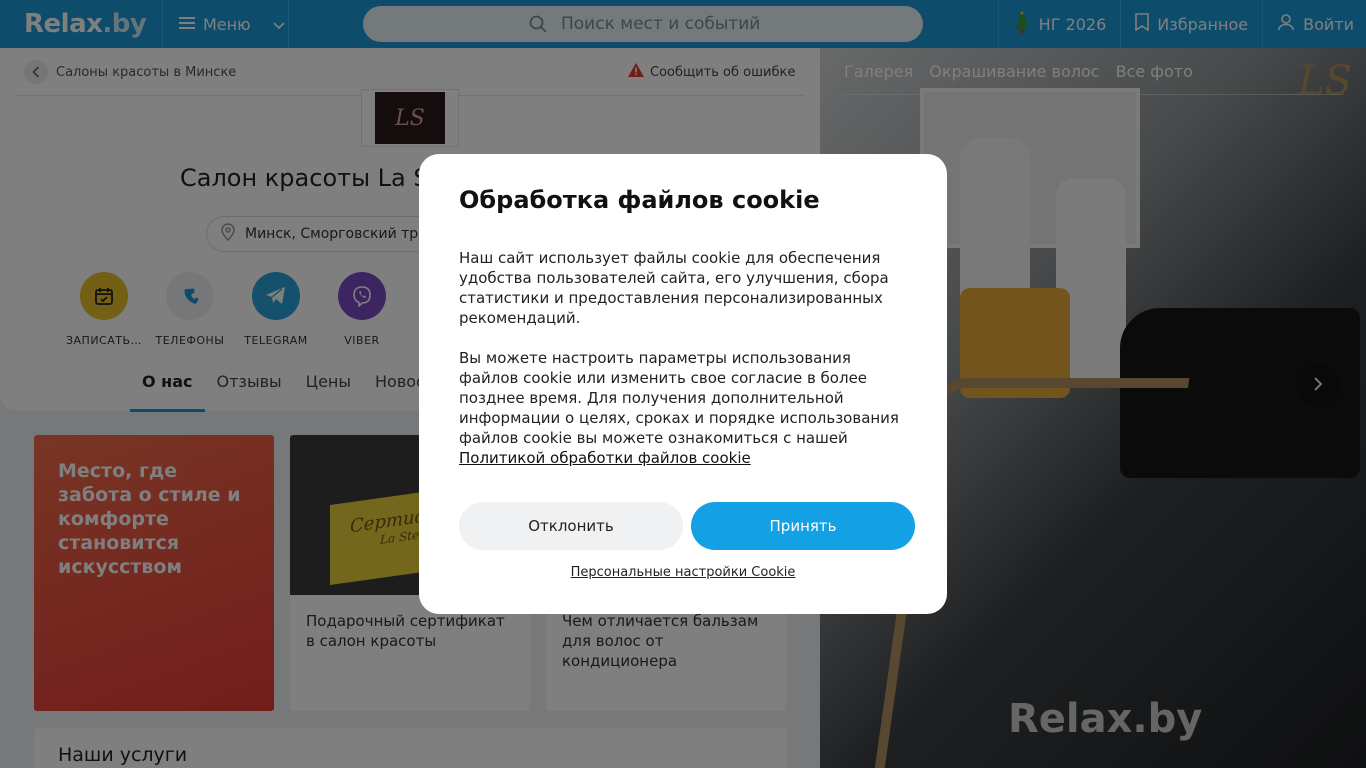 The height and width of the screenshot is (768, 1366). I want to click on cookie-settings-link: Персональные настройки Cookie, so click(683, 572).